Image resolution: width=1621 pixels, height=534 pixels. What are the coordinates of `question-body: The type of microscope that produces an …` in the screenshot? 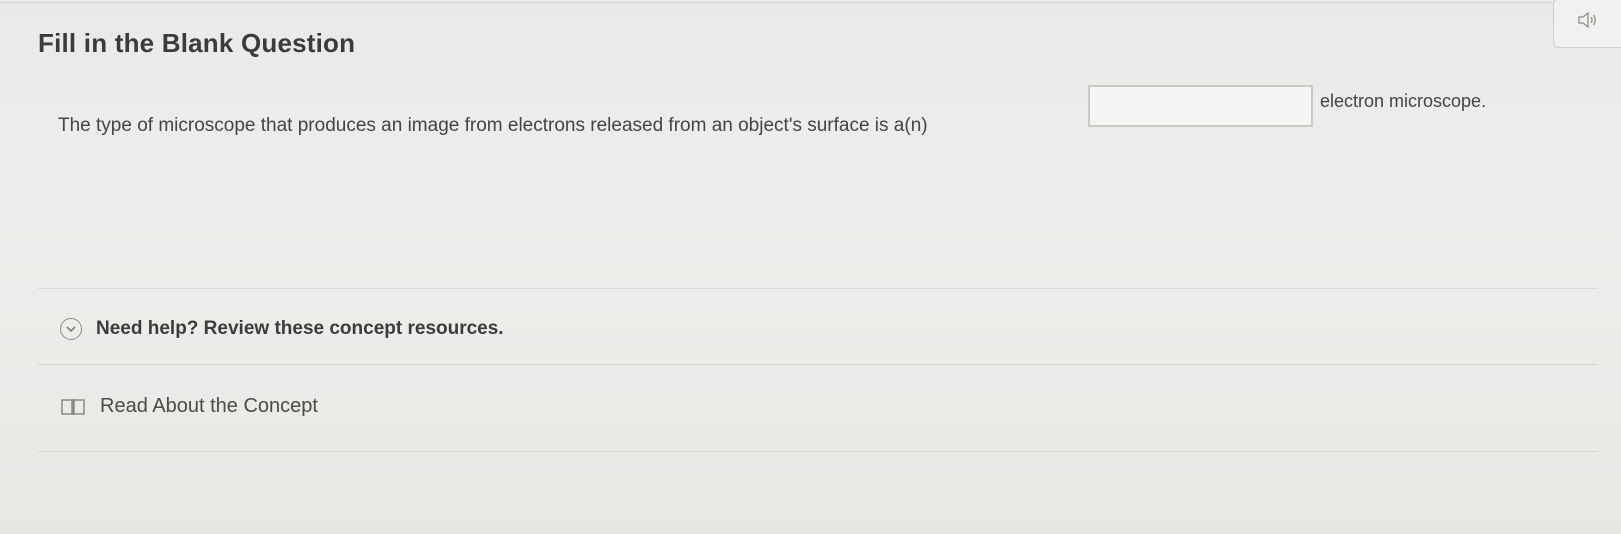 It's located at (818, 115).